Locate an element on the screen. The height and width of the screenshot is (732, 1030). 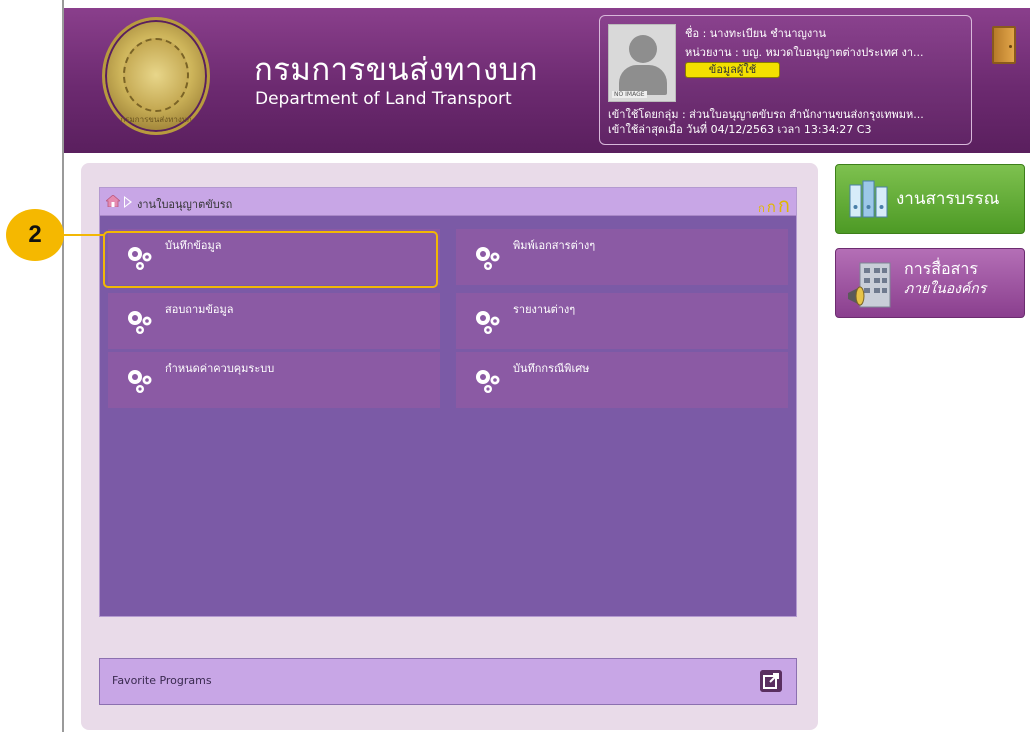
logo-title-english: Department of Land Transport is located at coordinates (383, 99).